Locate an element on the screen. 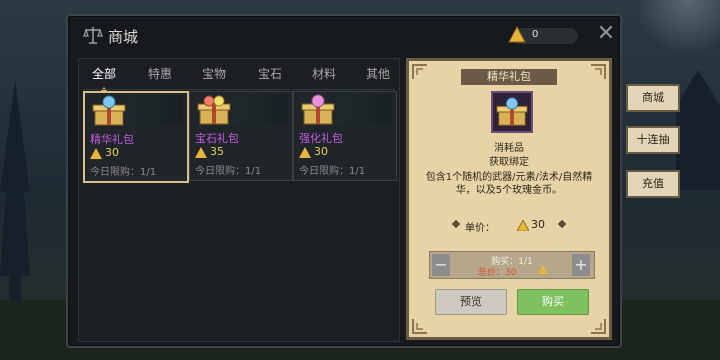  title-bar: 商城 0 ✕ is located at coordinates (344, 35).